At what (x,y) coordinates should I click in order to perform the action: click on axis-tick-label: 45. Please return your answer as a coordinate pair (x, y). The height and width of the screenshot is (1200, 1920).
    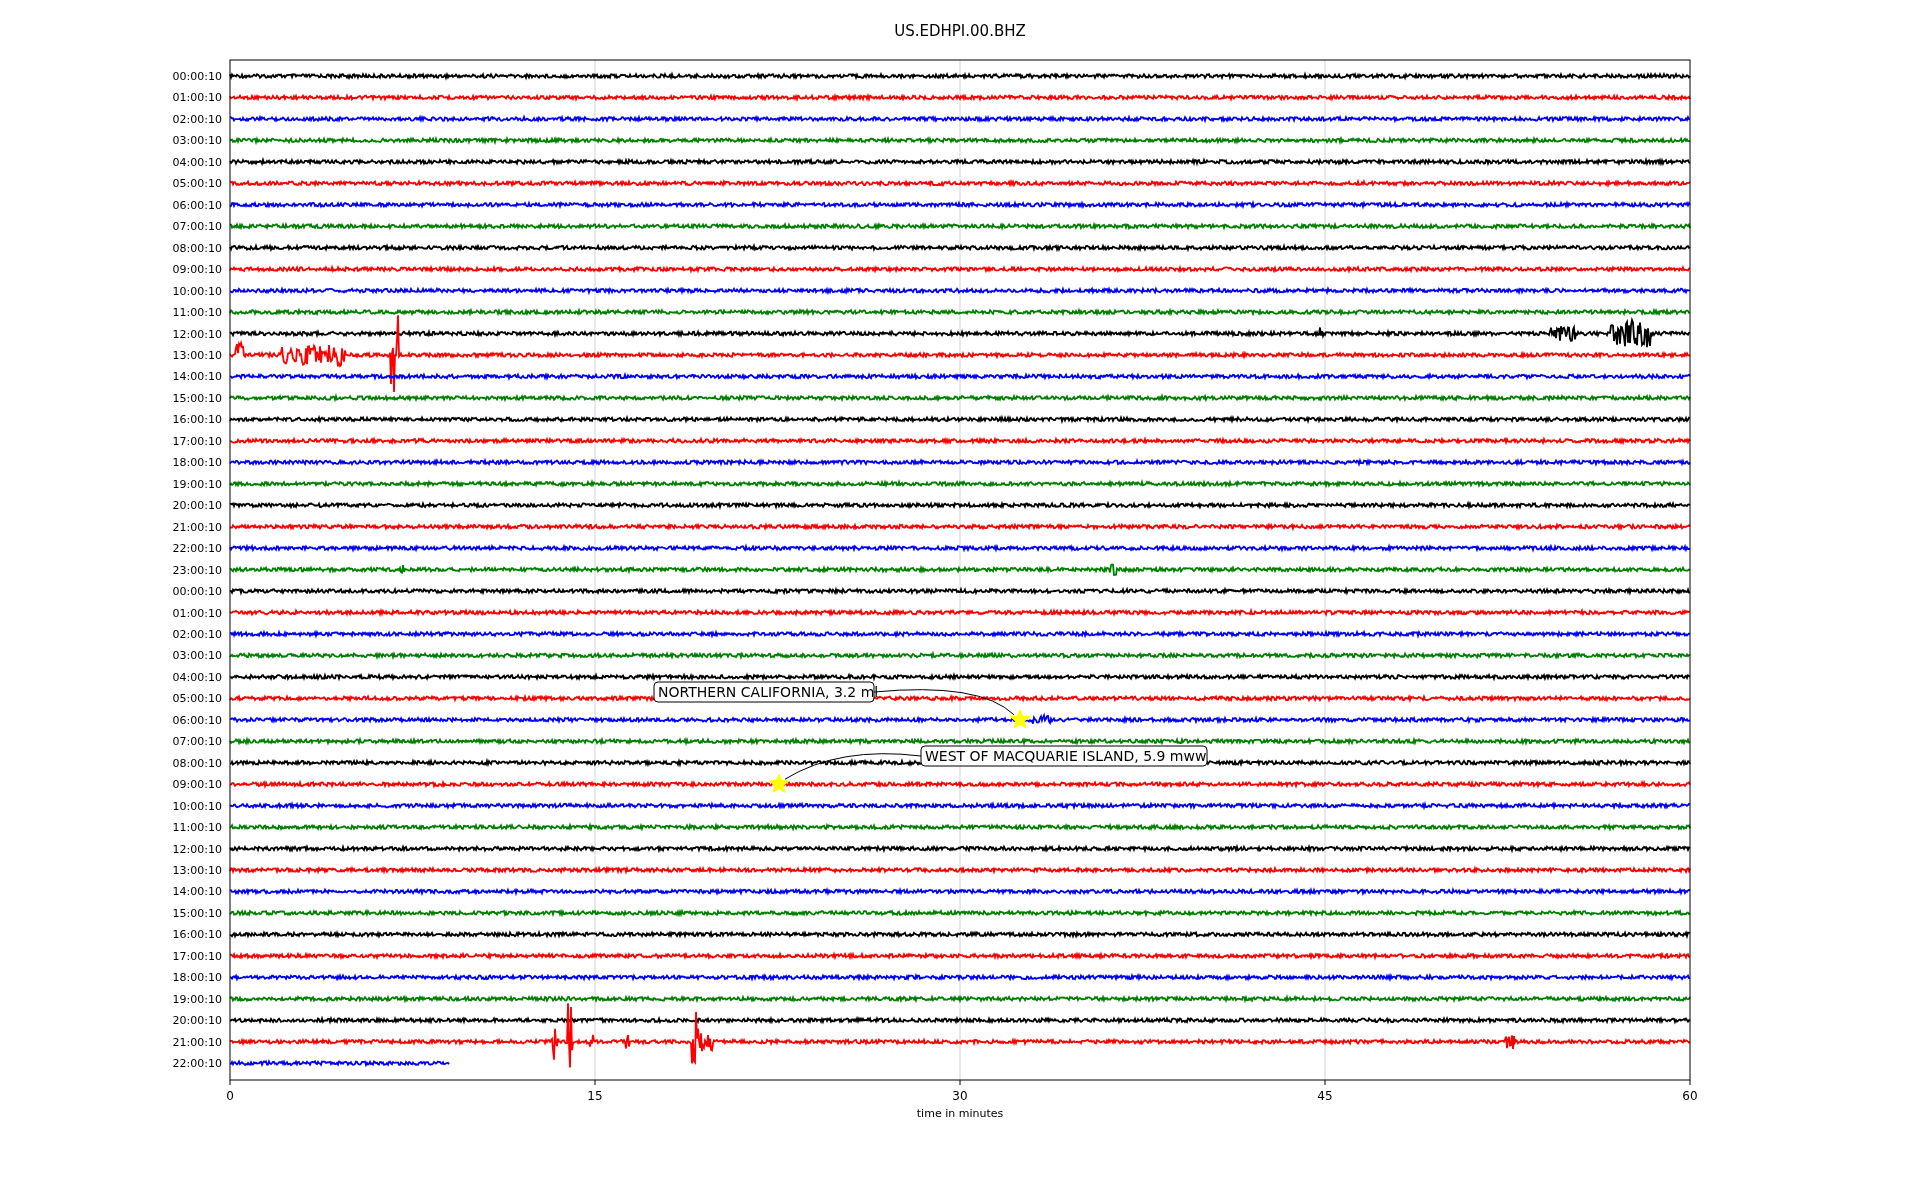
    Looking at the image, I should click on (1325, 1096).